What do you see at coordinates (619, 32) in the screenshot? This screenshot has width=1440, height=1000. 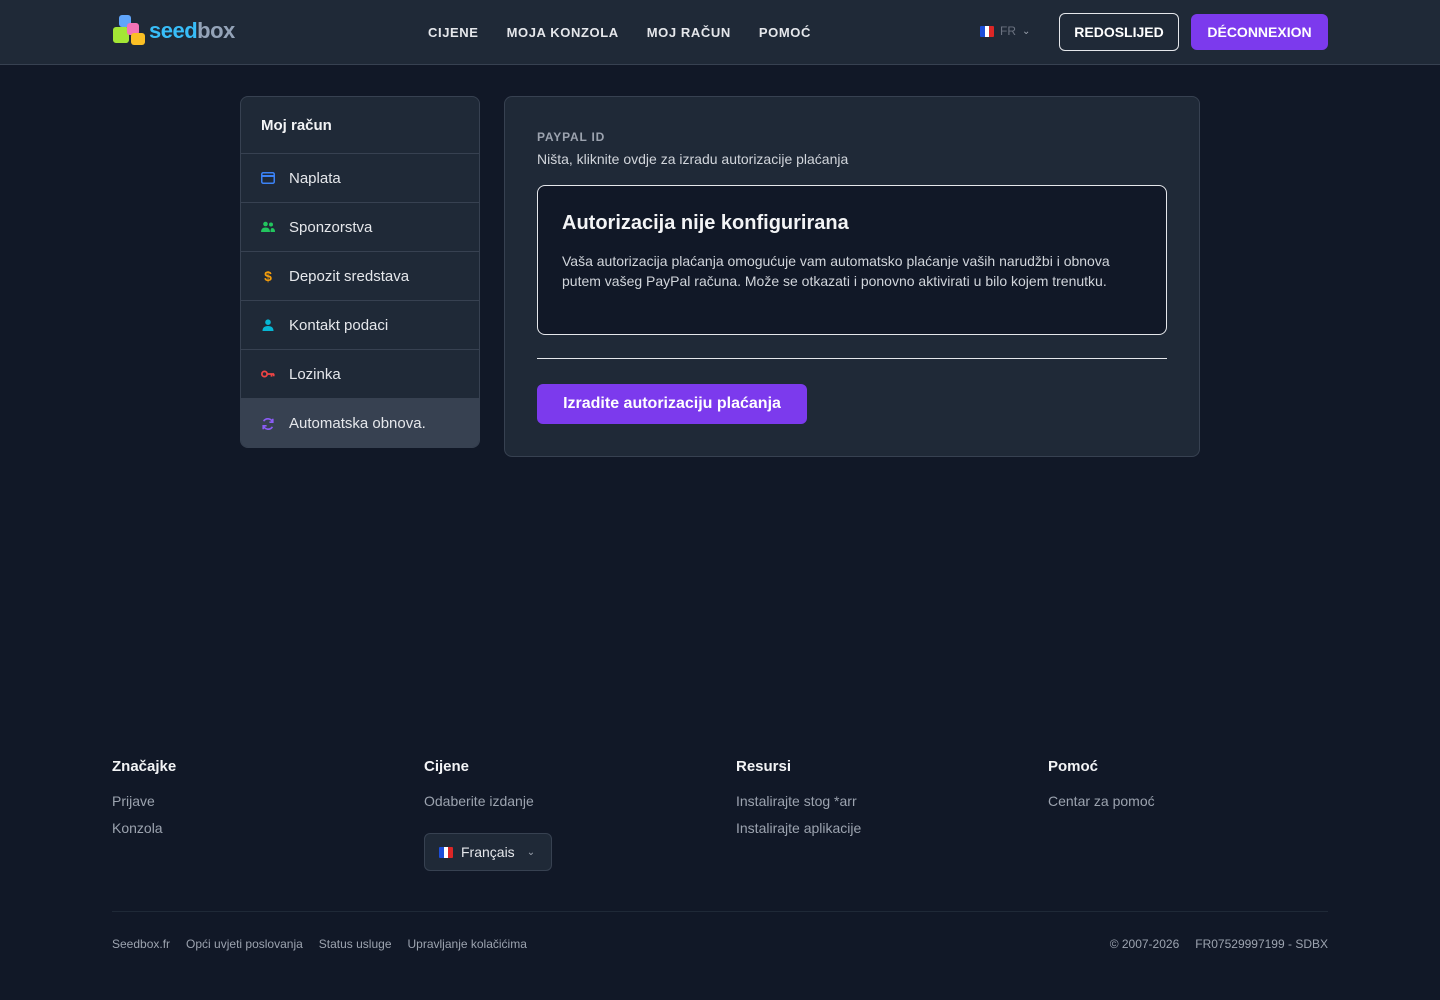 I see `main-nav: CIJENE MOJA KONZOLA MOJ RAČUN POMOĆ` at bounding box center [619, 32].